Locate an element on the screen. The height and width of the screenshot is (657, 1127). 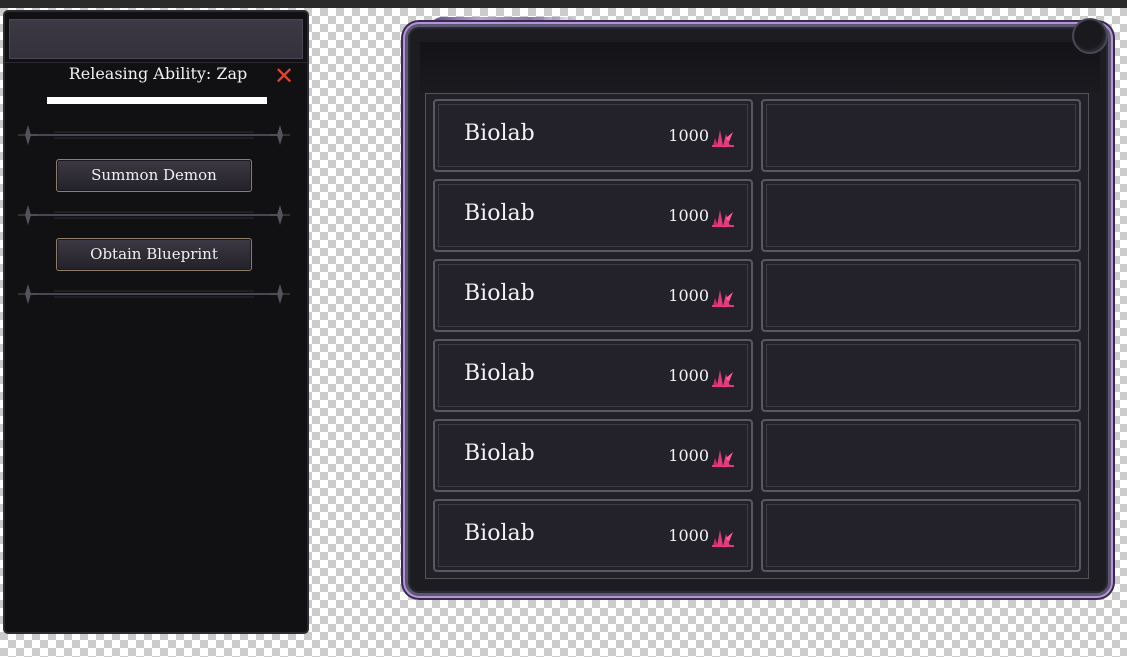
top-bar is located at coordinates (563, 4).